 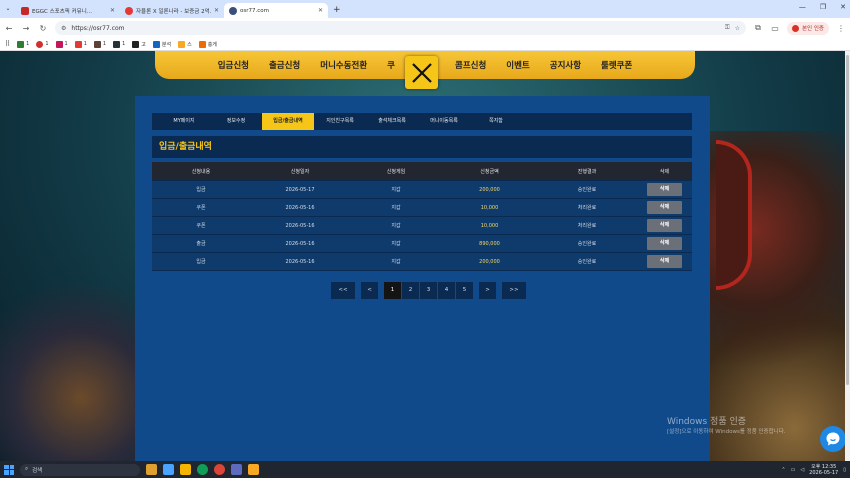 What do you see at coordinates (80, 469) in the screenshot?
I see `taskbar-search: ⌕ 검색` at bounding box center [80, 469].